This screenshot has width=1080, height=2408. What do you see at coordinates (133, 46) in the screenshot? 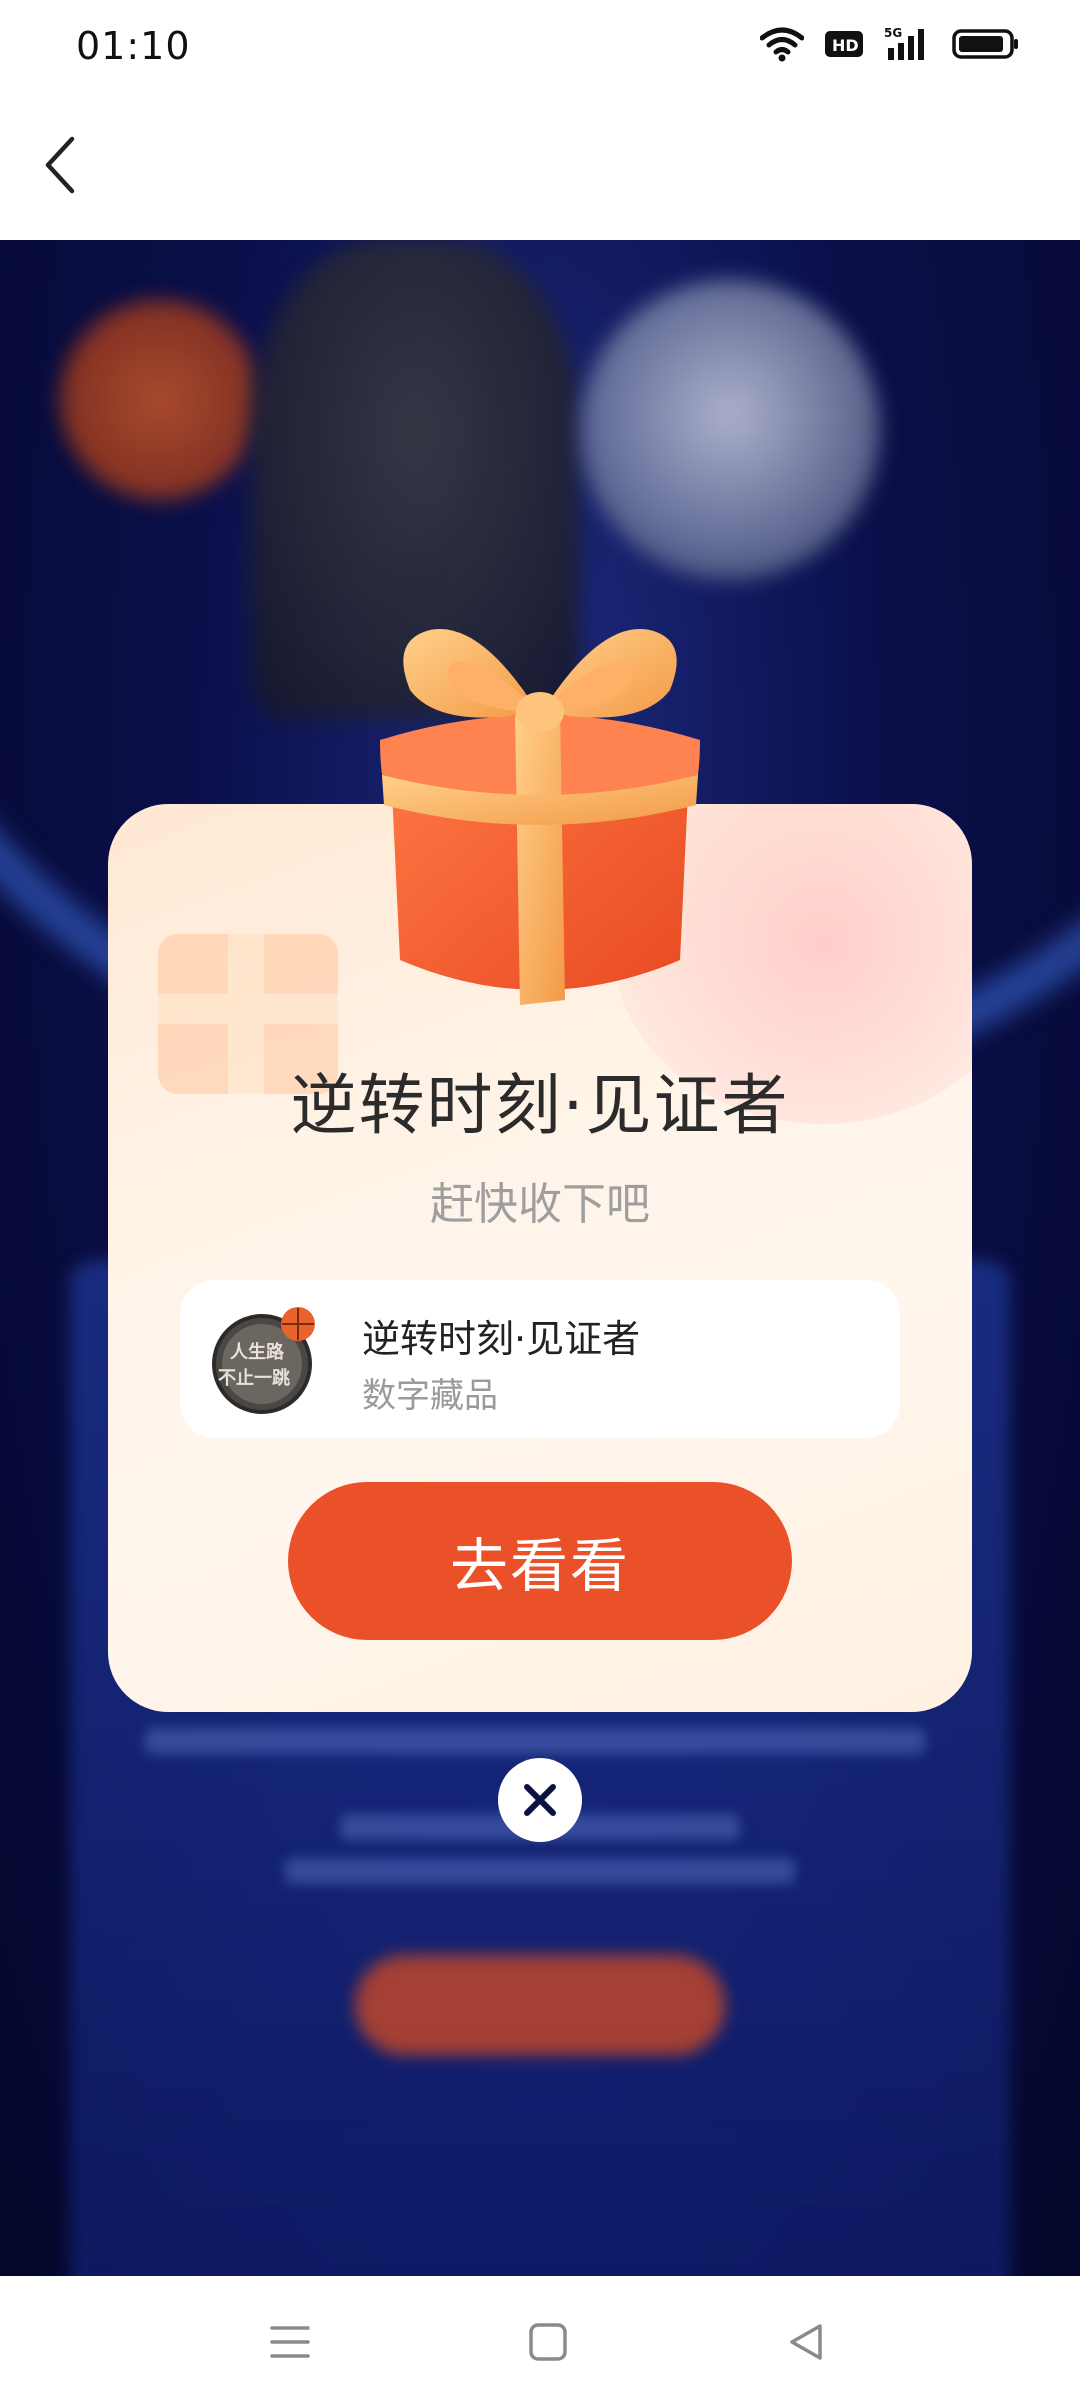
I see `status-time: 01:10` at bounding box center [133, 46].